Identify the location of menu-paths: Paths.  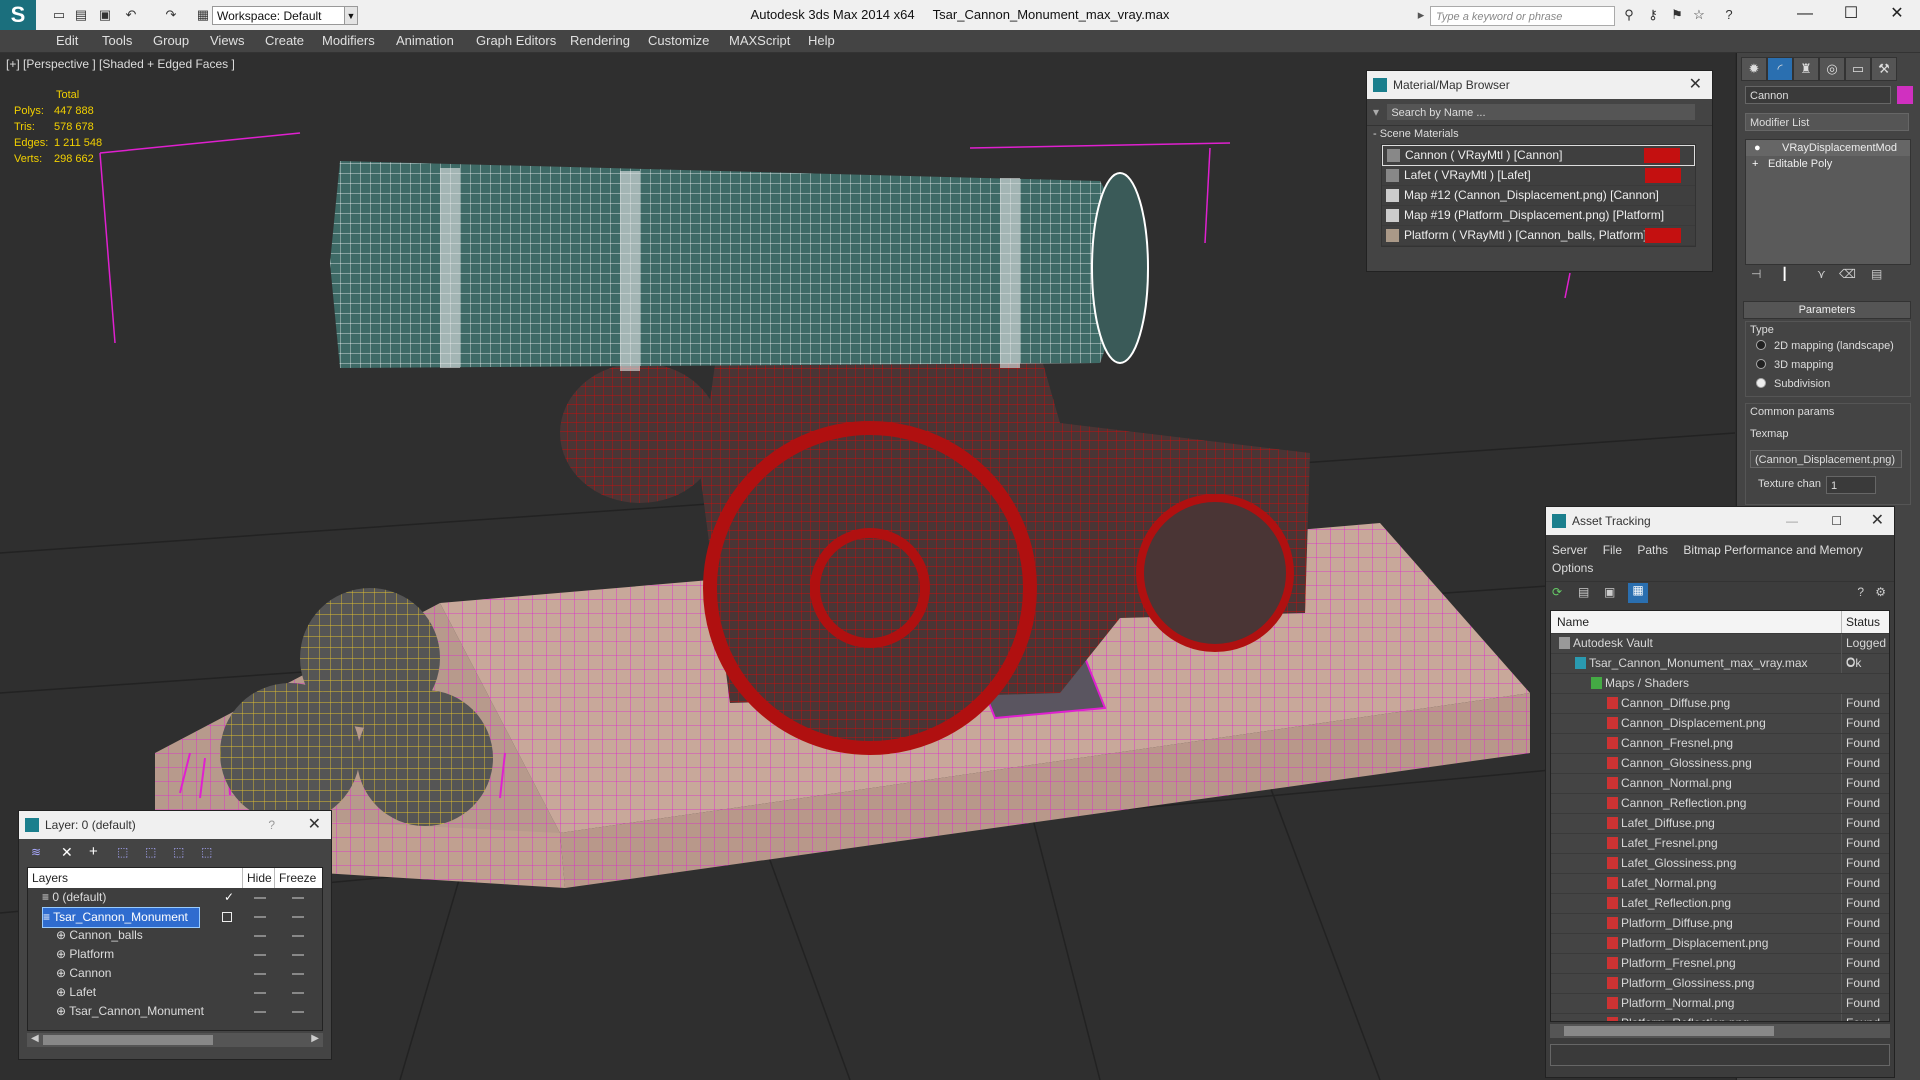
(1652, 550).